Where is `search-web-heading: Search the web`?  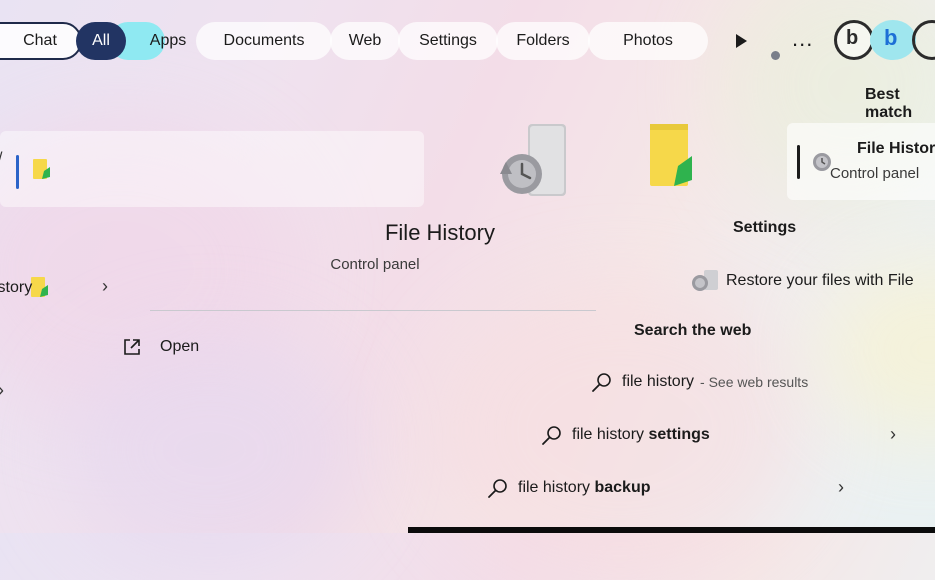
search-web-heading: Search the web is located at coordinates (693, 330).